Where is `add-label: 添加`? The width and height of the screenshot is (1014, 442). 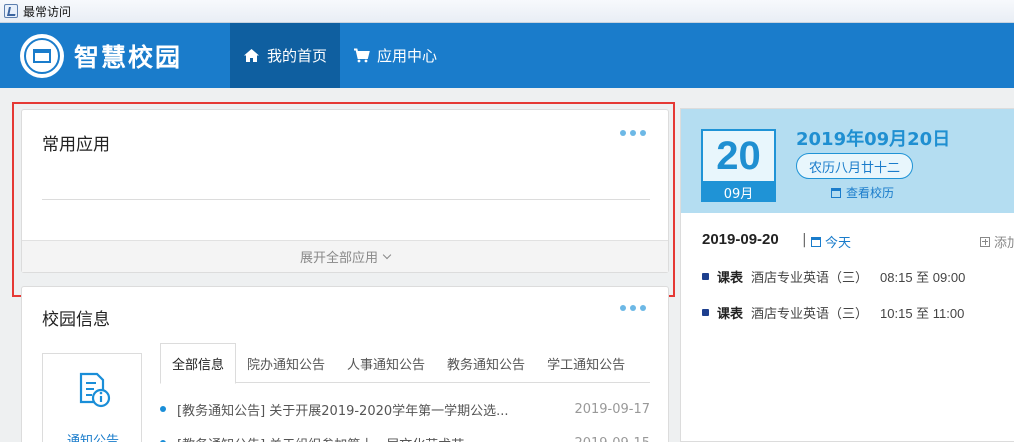 add-label: 添加 is located at coordinates (1004, 243).